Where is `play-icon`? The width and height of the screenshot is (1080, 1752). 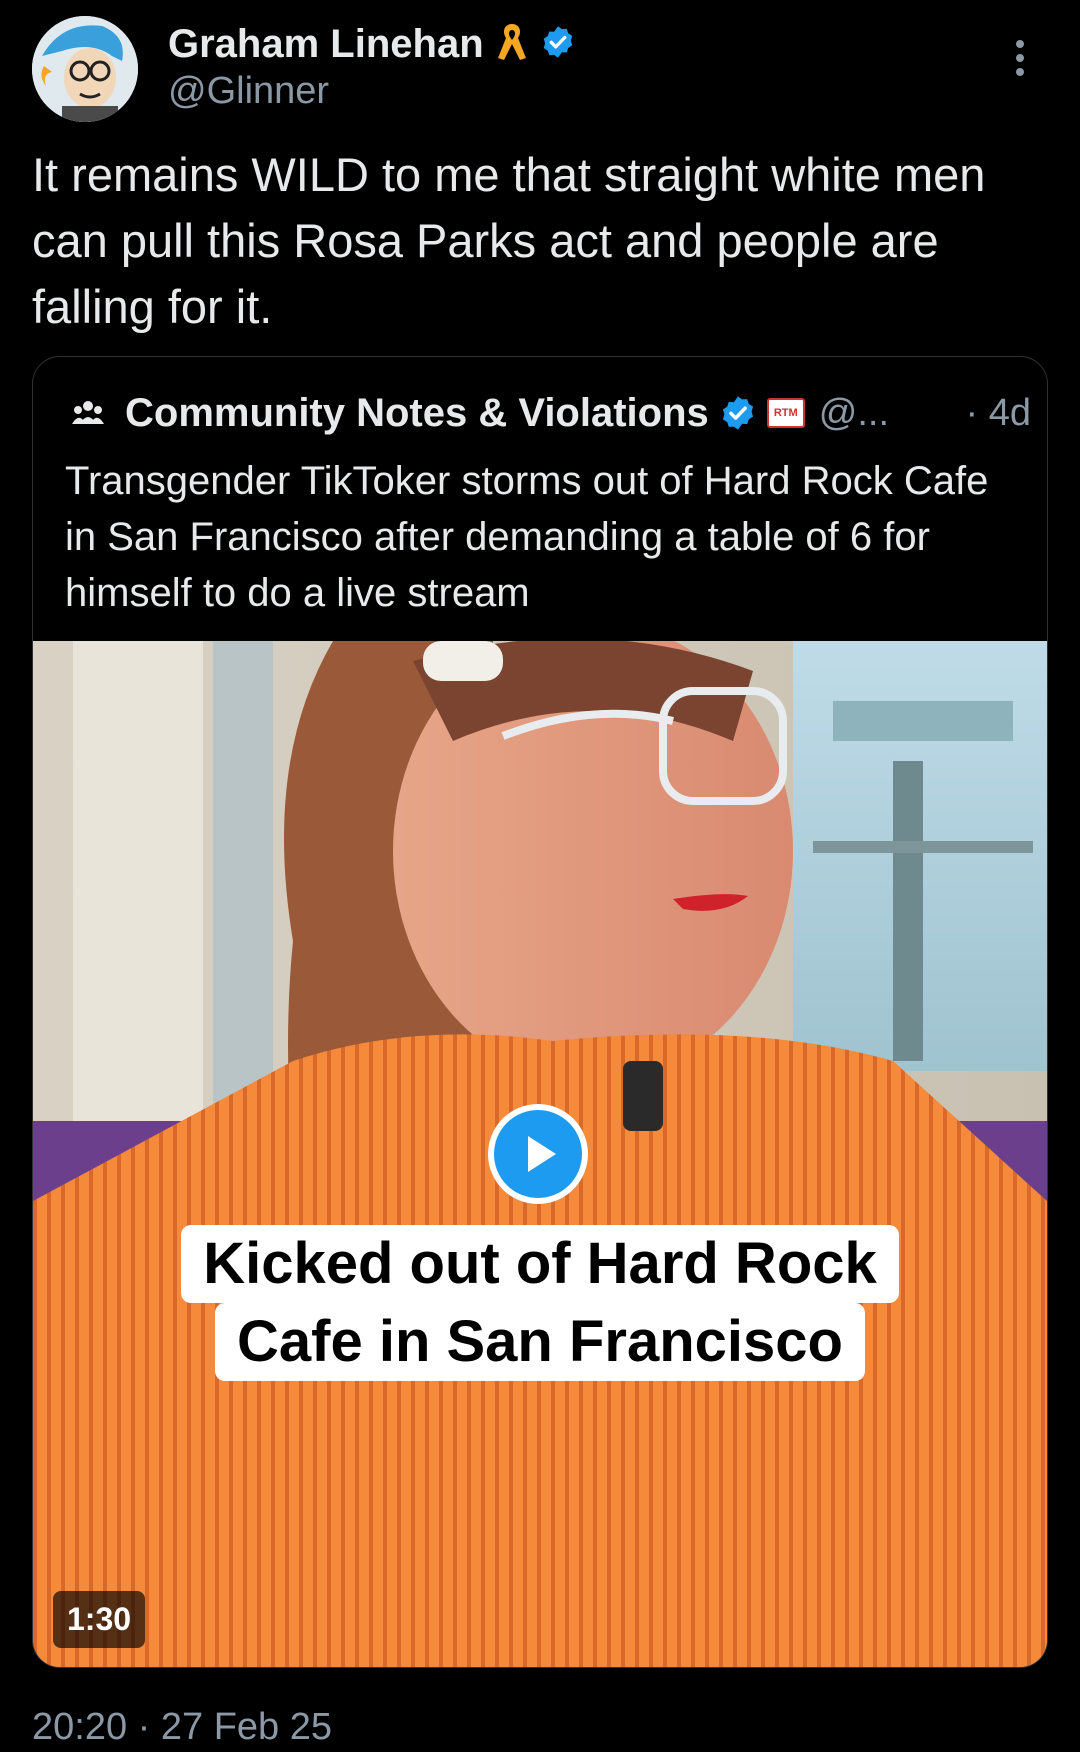 play-icon is located at coordinates (538, 1154).